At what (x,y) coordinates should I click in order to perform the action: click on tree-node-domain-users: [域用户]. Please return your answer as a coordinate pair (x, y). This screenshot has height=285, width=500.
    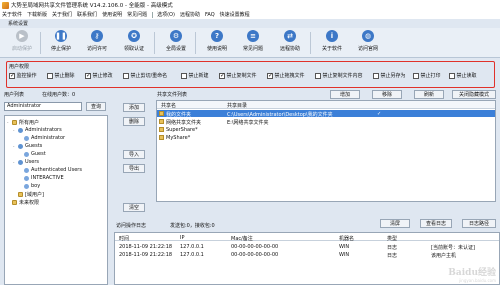
    Looking at the image, I should click on (31, 194).